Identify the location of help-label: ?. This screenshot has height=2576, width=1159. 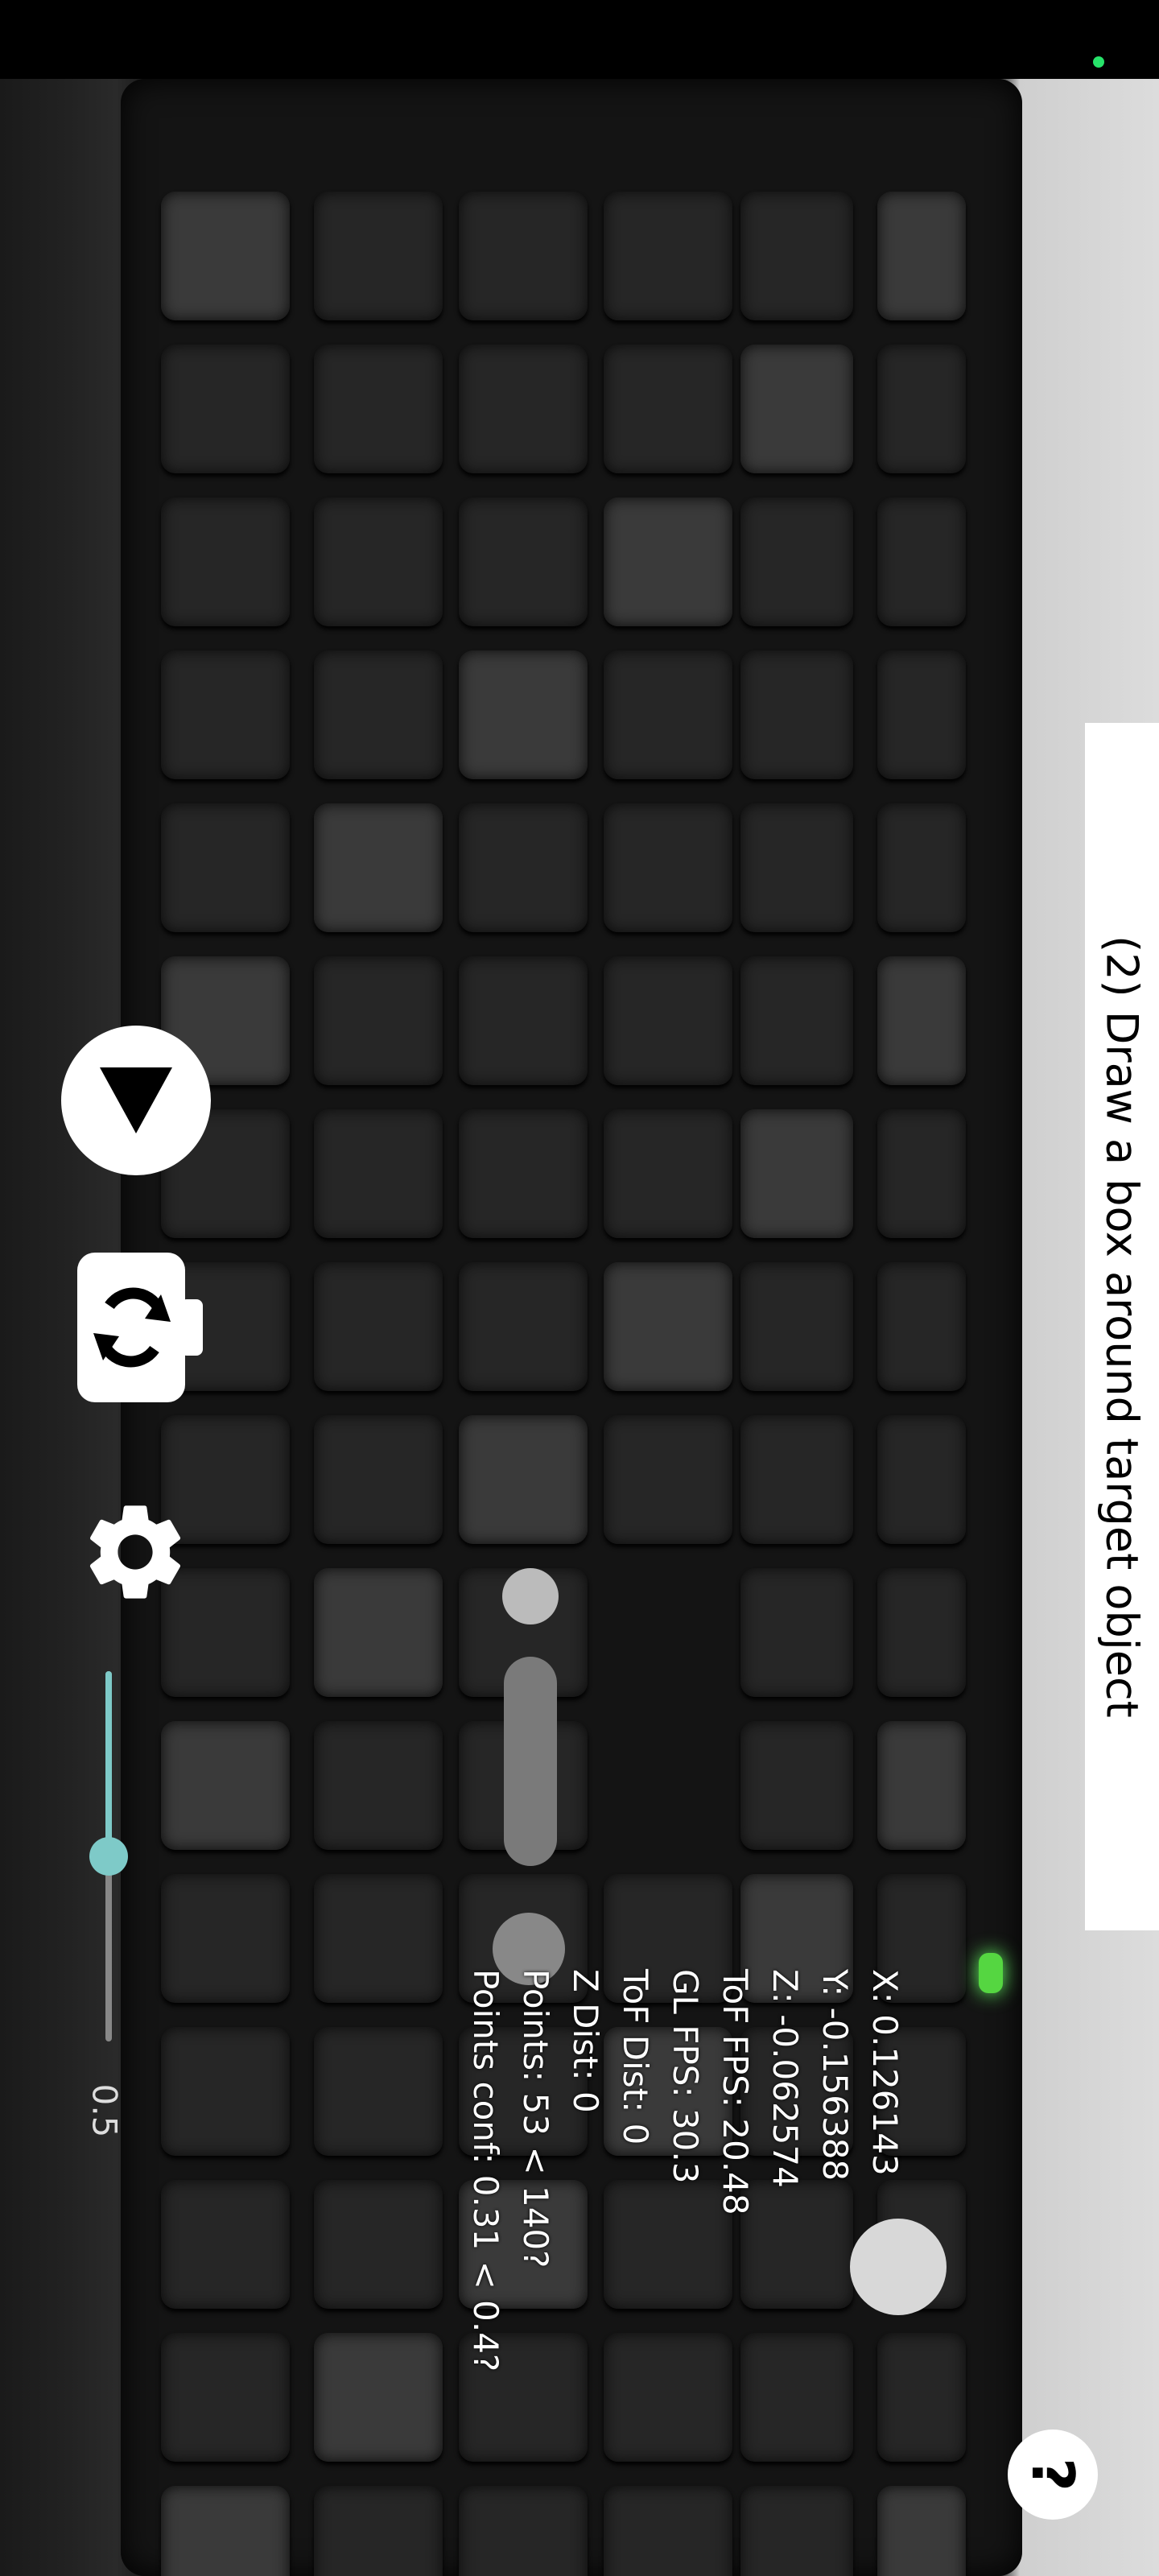
(1052, 2474).